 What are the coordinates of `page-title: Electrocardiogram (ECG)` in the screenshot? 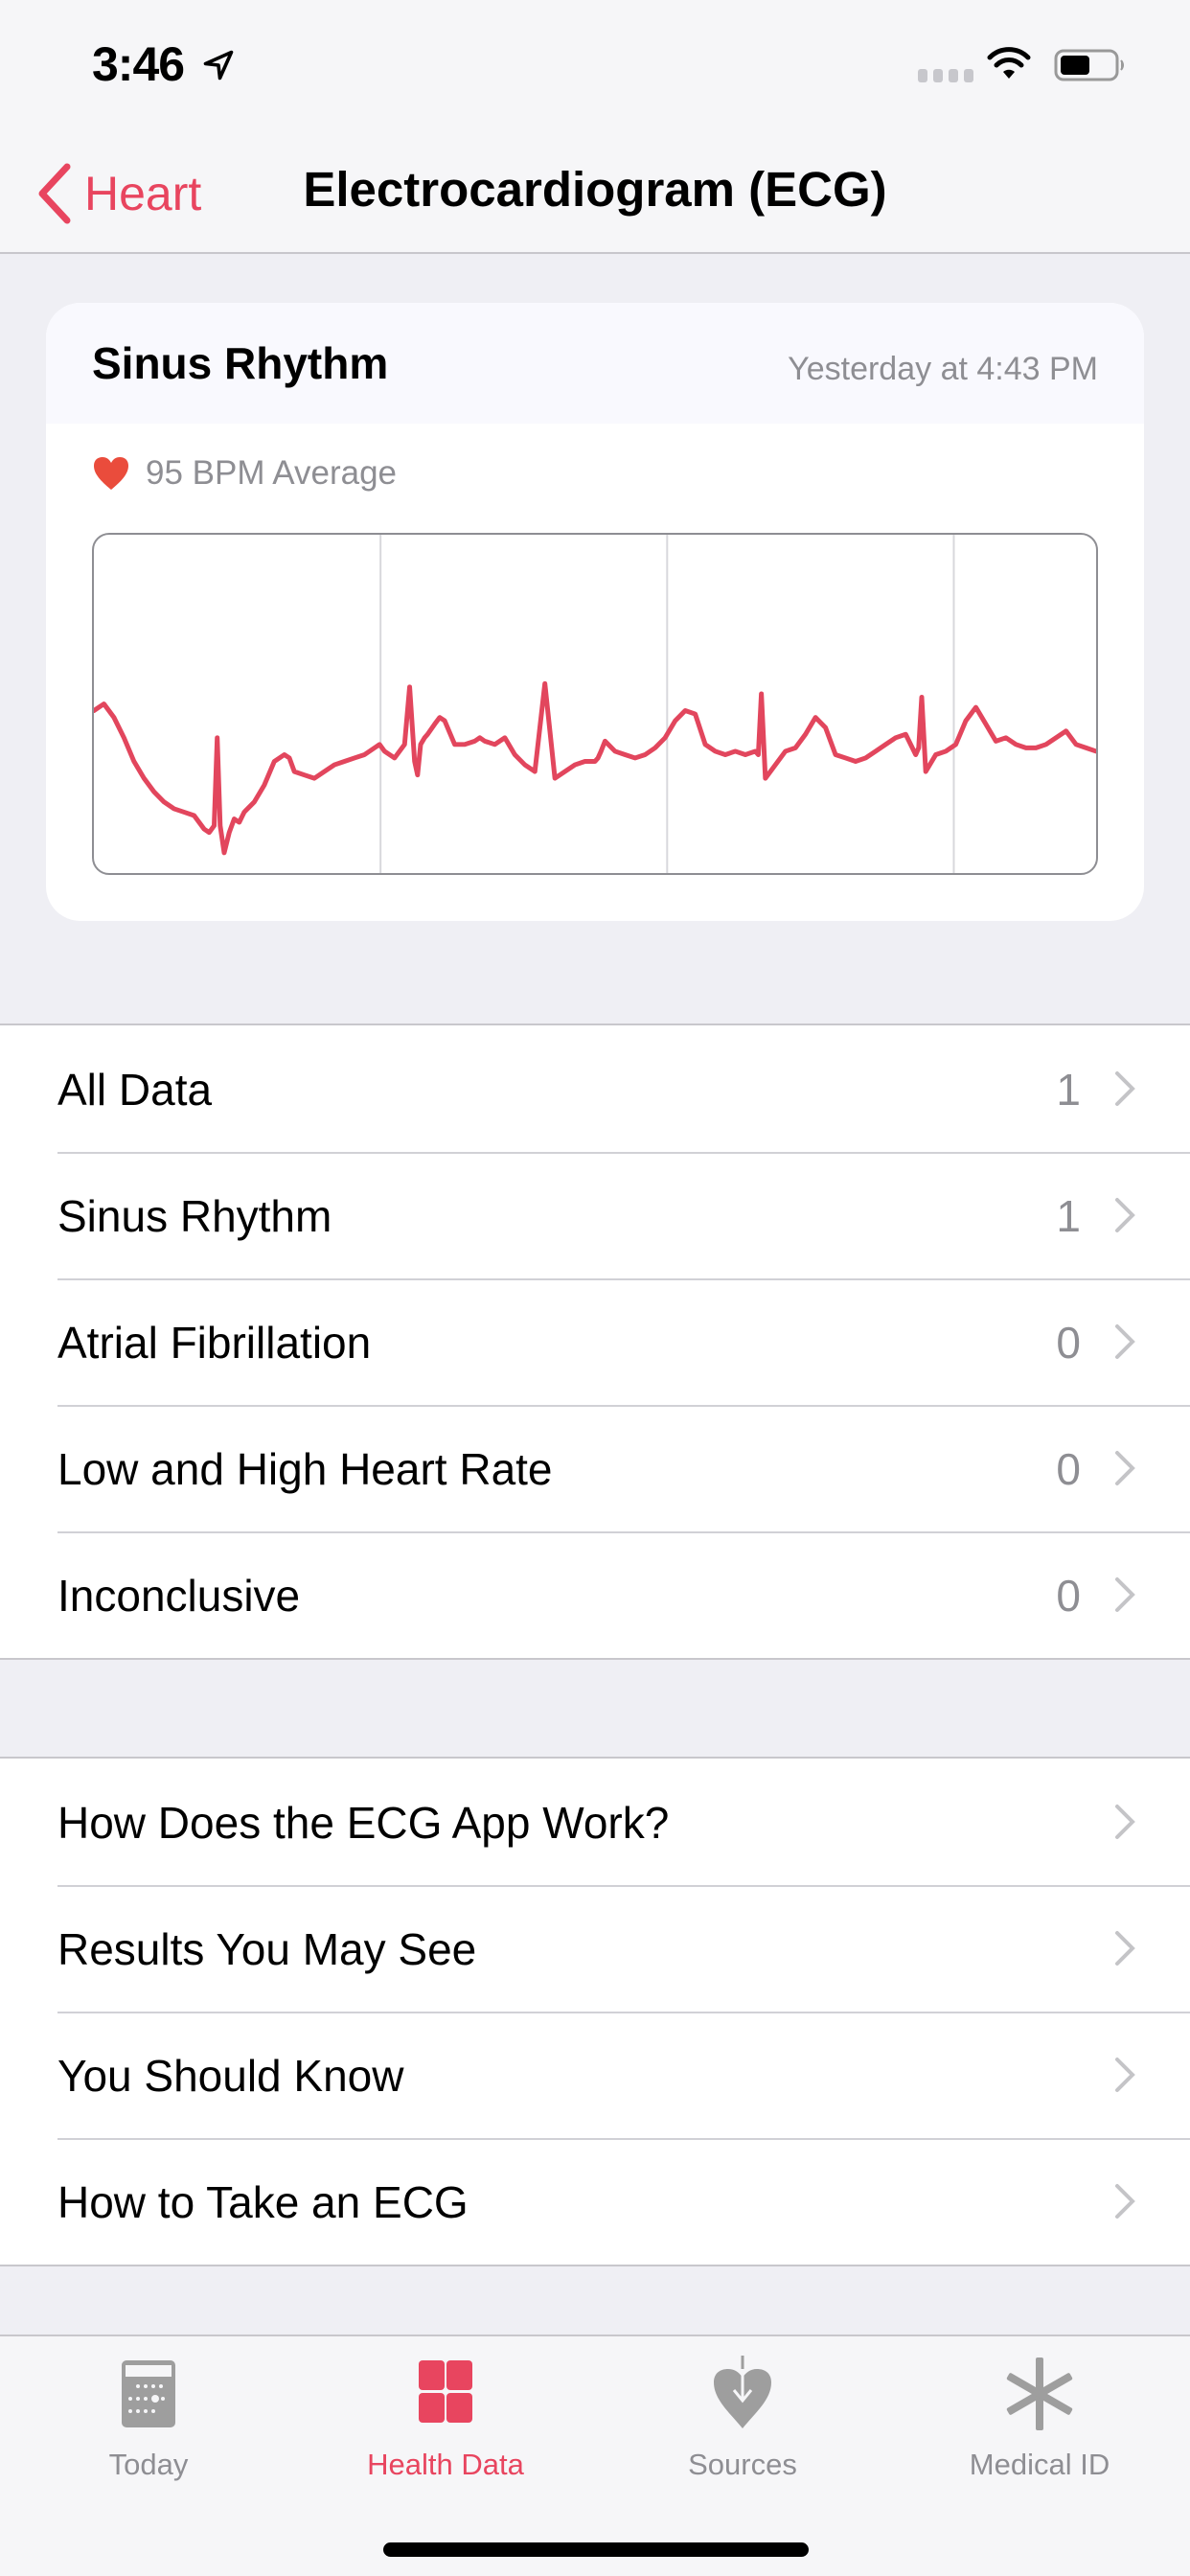 It's located at (595, 189).